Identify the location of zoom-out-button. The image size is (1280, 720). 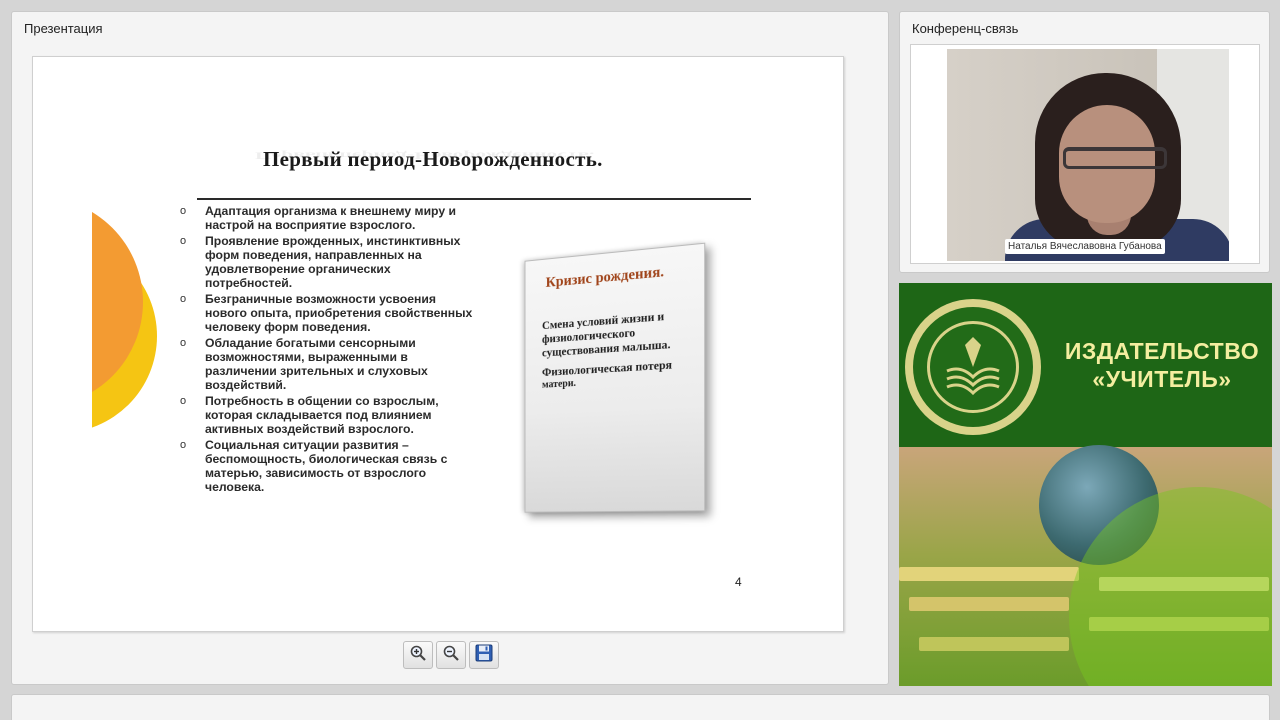
(451, 655).